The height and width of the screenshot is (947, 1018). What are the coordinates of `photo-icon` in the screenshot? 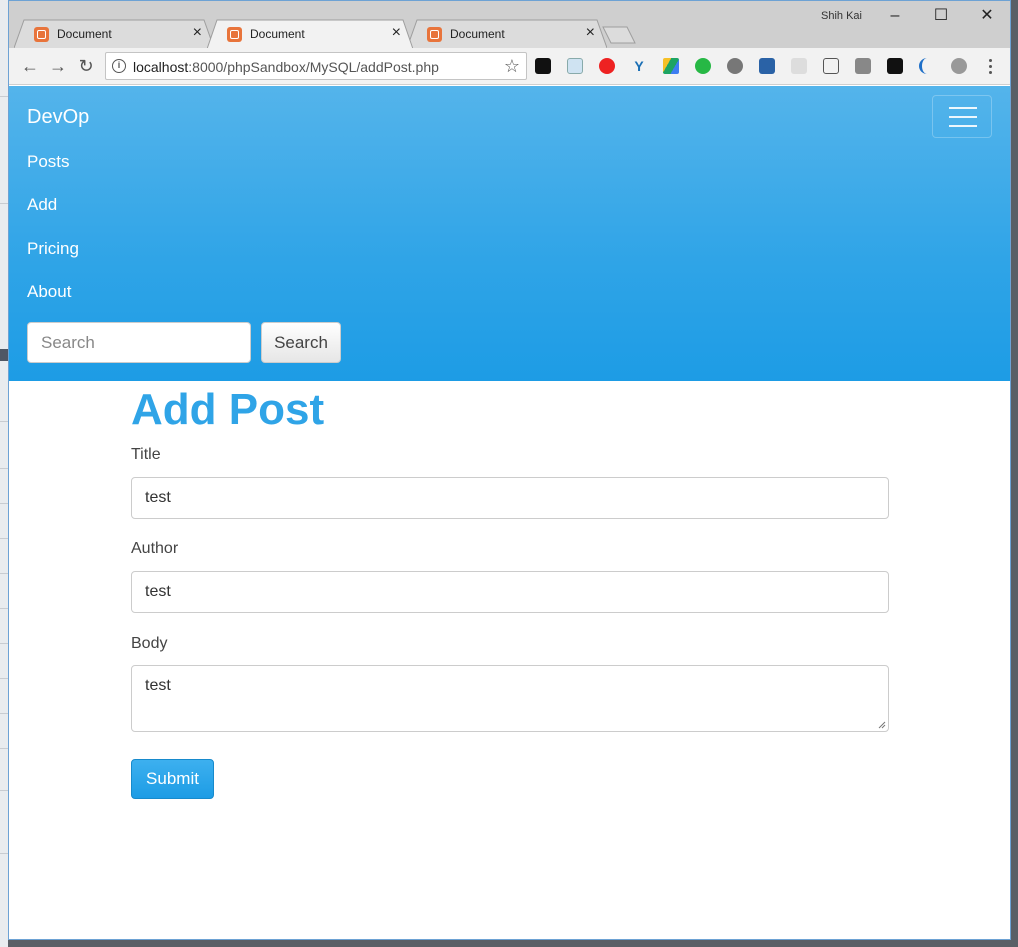 It's located at (575, 66).